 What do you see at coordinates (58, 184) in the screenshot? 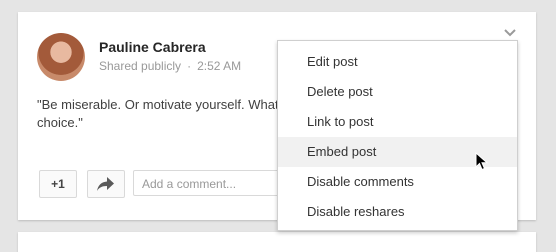
I see `plus-one-button: +1` at bounding box center [58, 184].